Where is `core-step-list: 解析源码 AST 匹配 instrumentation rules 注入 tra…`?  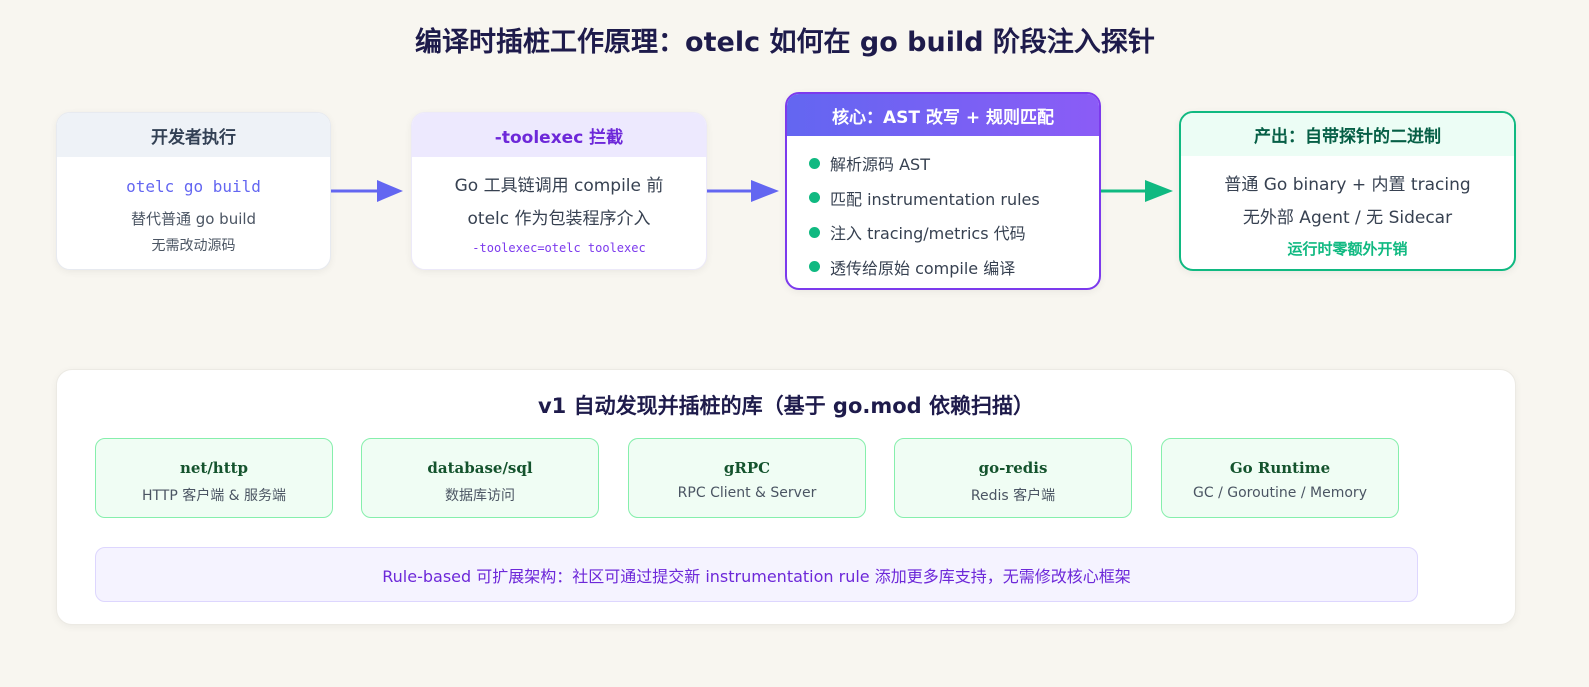 core-step-list: 解析源码 AST 匹配 instrumentation rules 注入 tra… is located at coordinates (943, 210).